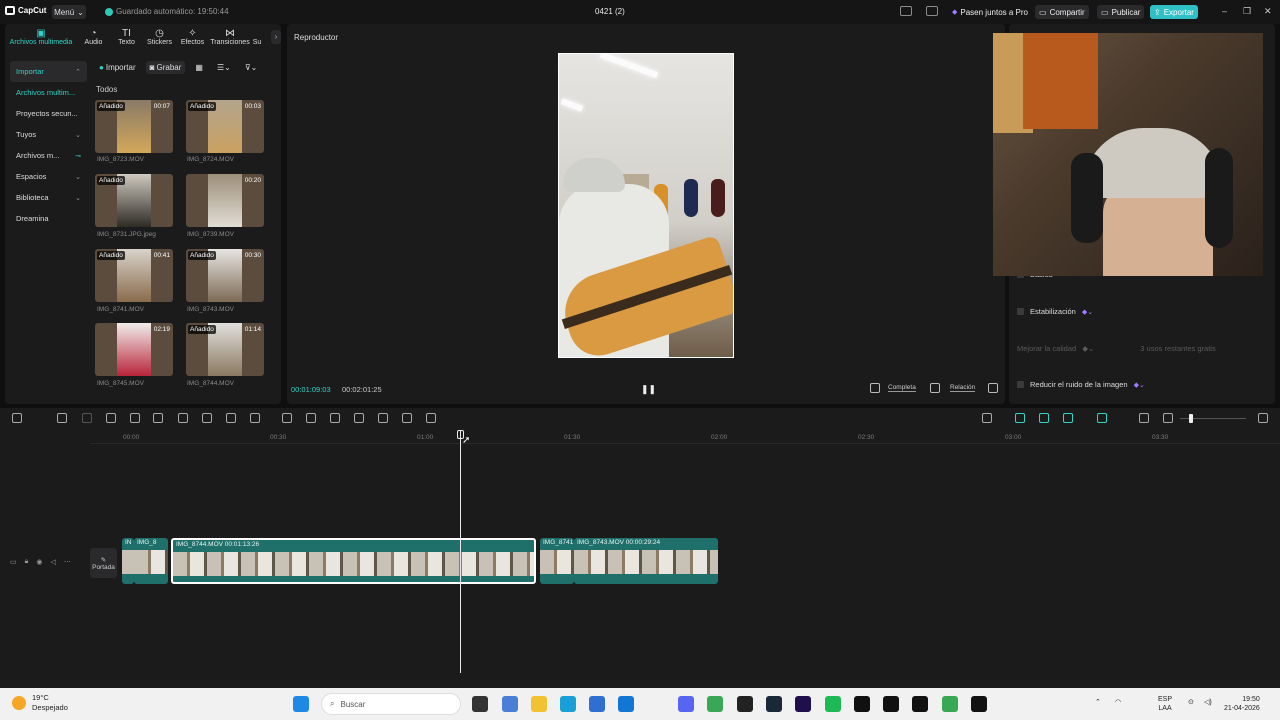 The width and height of the screenshot is (1280, 720). I want to click on layout-icon, so click(906, 11).